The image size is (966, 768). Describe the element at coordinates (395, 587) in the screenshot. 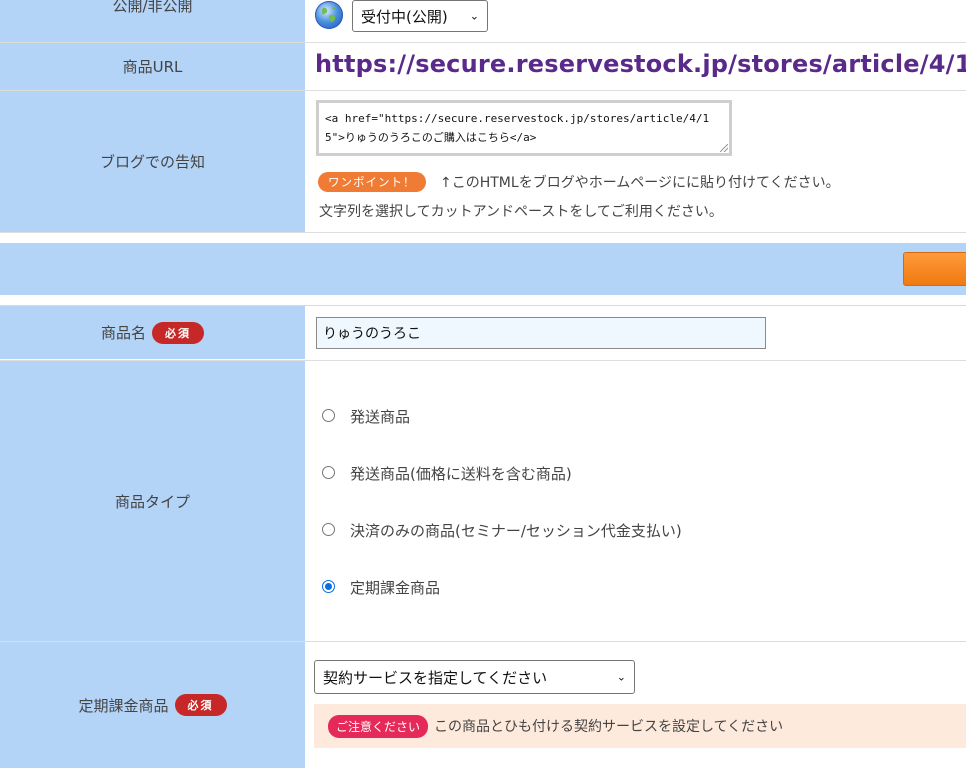

I see `radio-label-subscription: 定期課金商品` at that location.